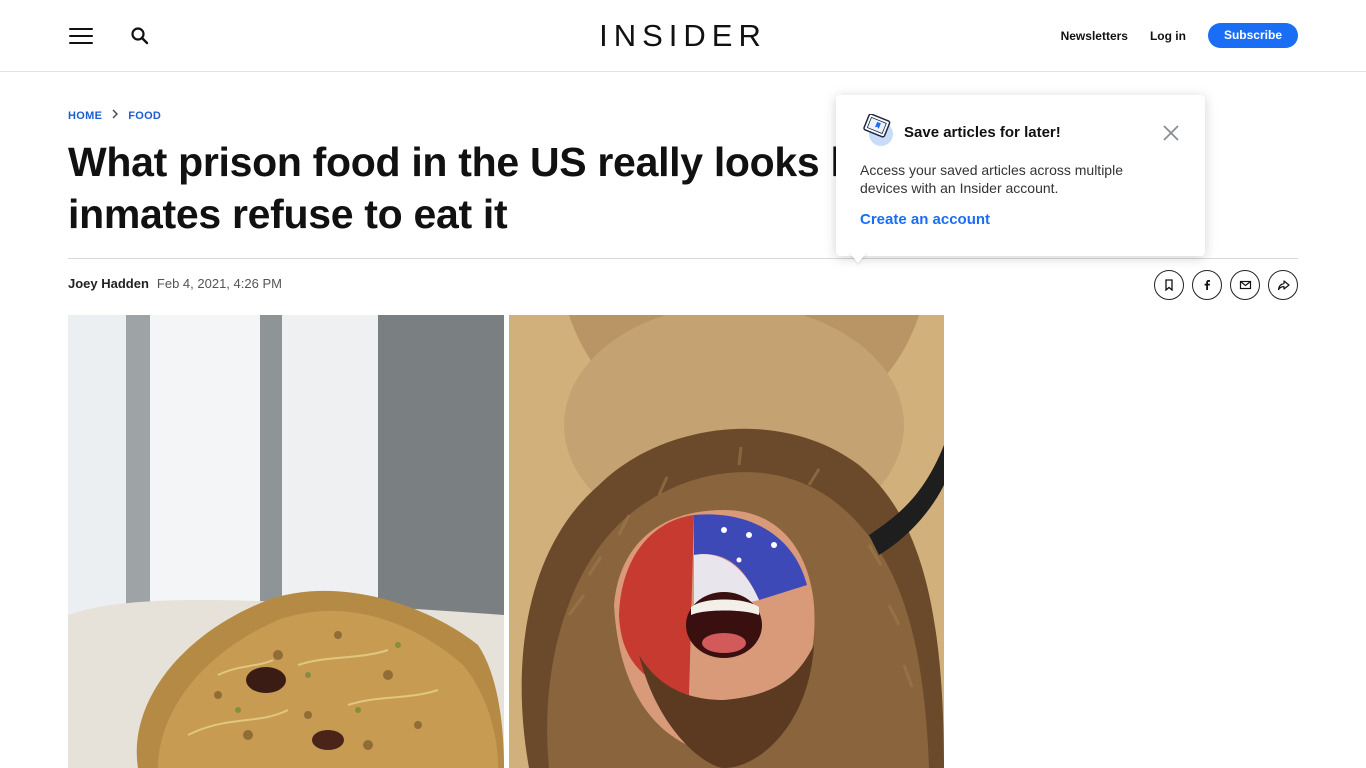  What do you see at coordinates (144, 116) in the screenshot?
I see `breadcrumb-food: FOOD` at bounding box center [144, 116].